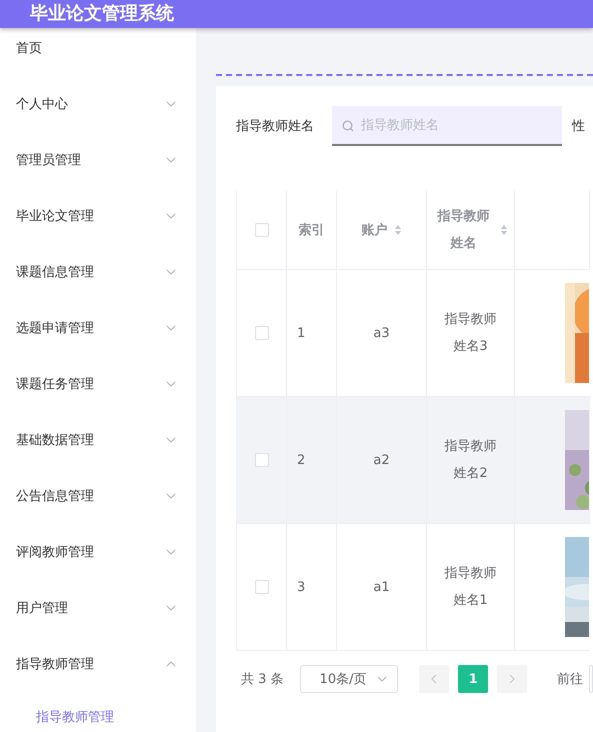  Describe the element at coordinates (98, 384) in the screenshot. I see `menu-item: 课题任务管理` at that location.